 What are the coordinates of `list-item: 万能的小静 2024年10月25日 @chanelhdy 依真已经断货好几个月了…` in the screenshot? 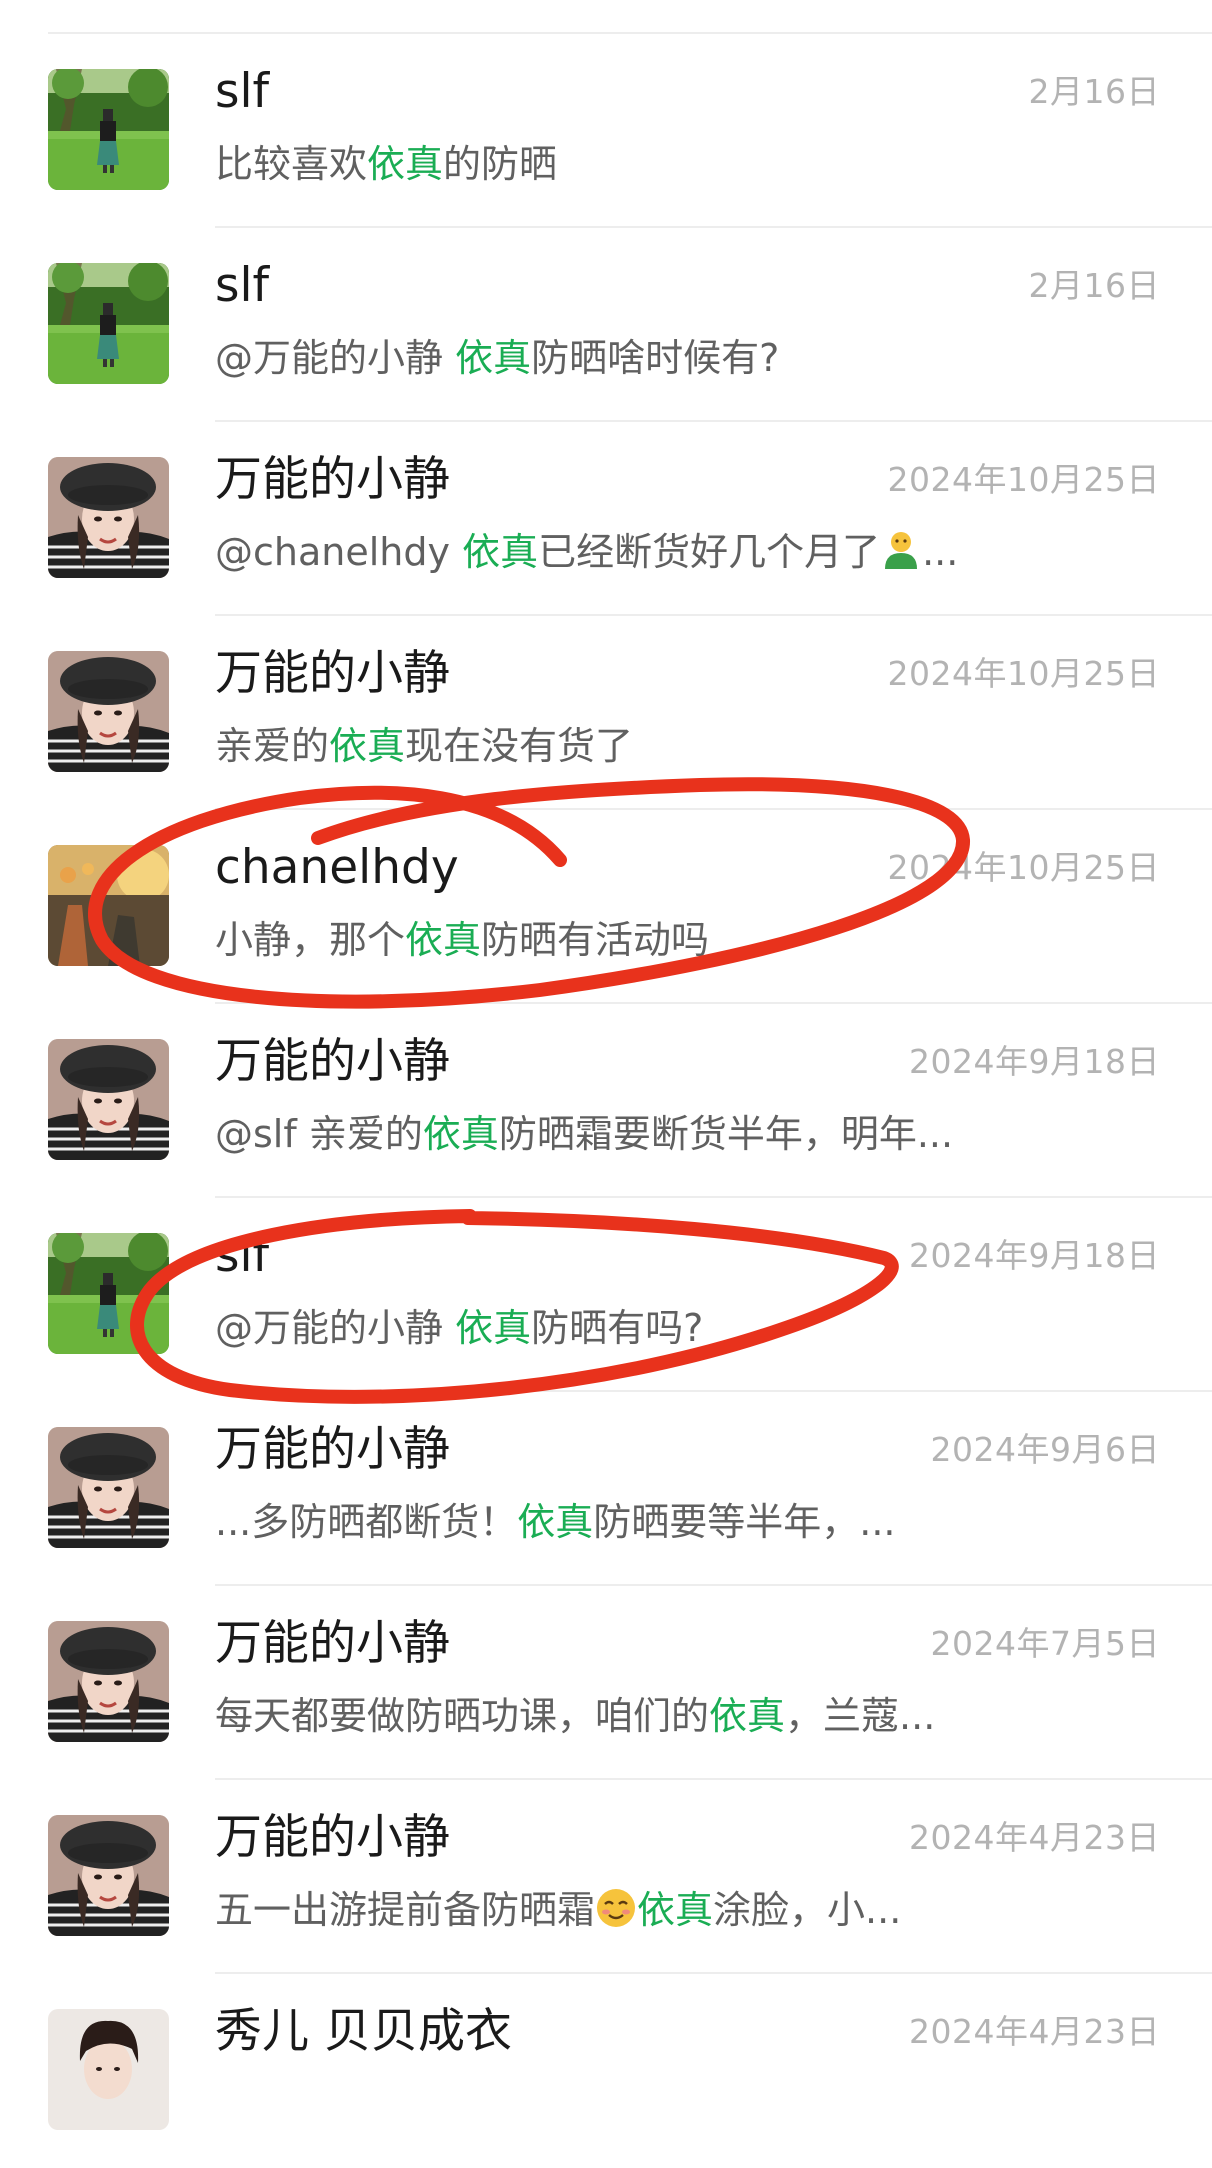 It's located at (606, 519).